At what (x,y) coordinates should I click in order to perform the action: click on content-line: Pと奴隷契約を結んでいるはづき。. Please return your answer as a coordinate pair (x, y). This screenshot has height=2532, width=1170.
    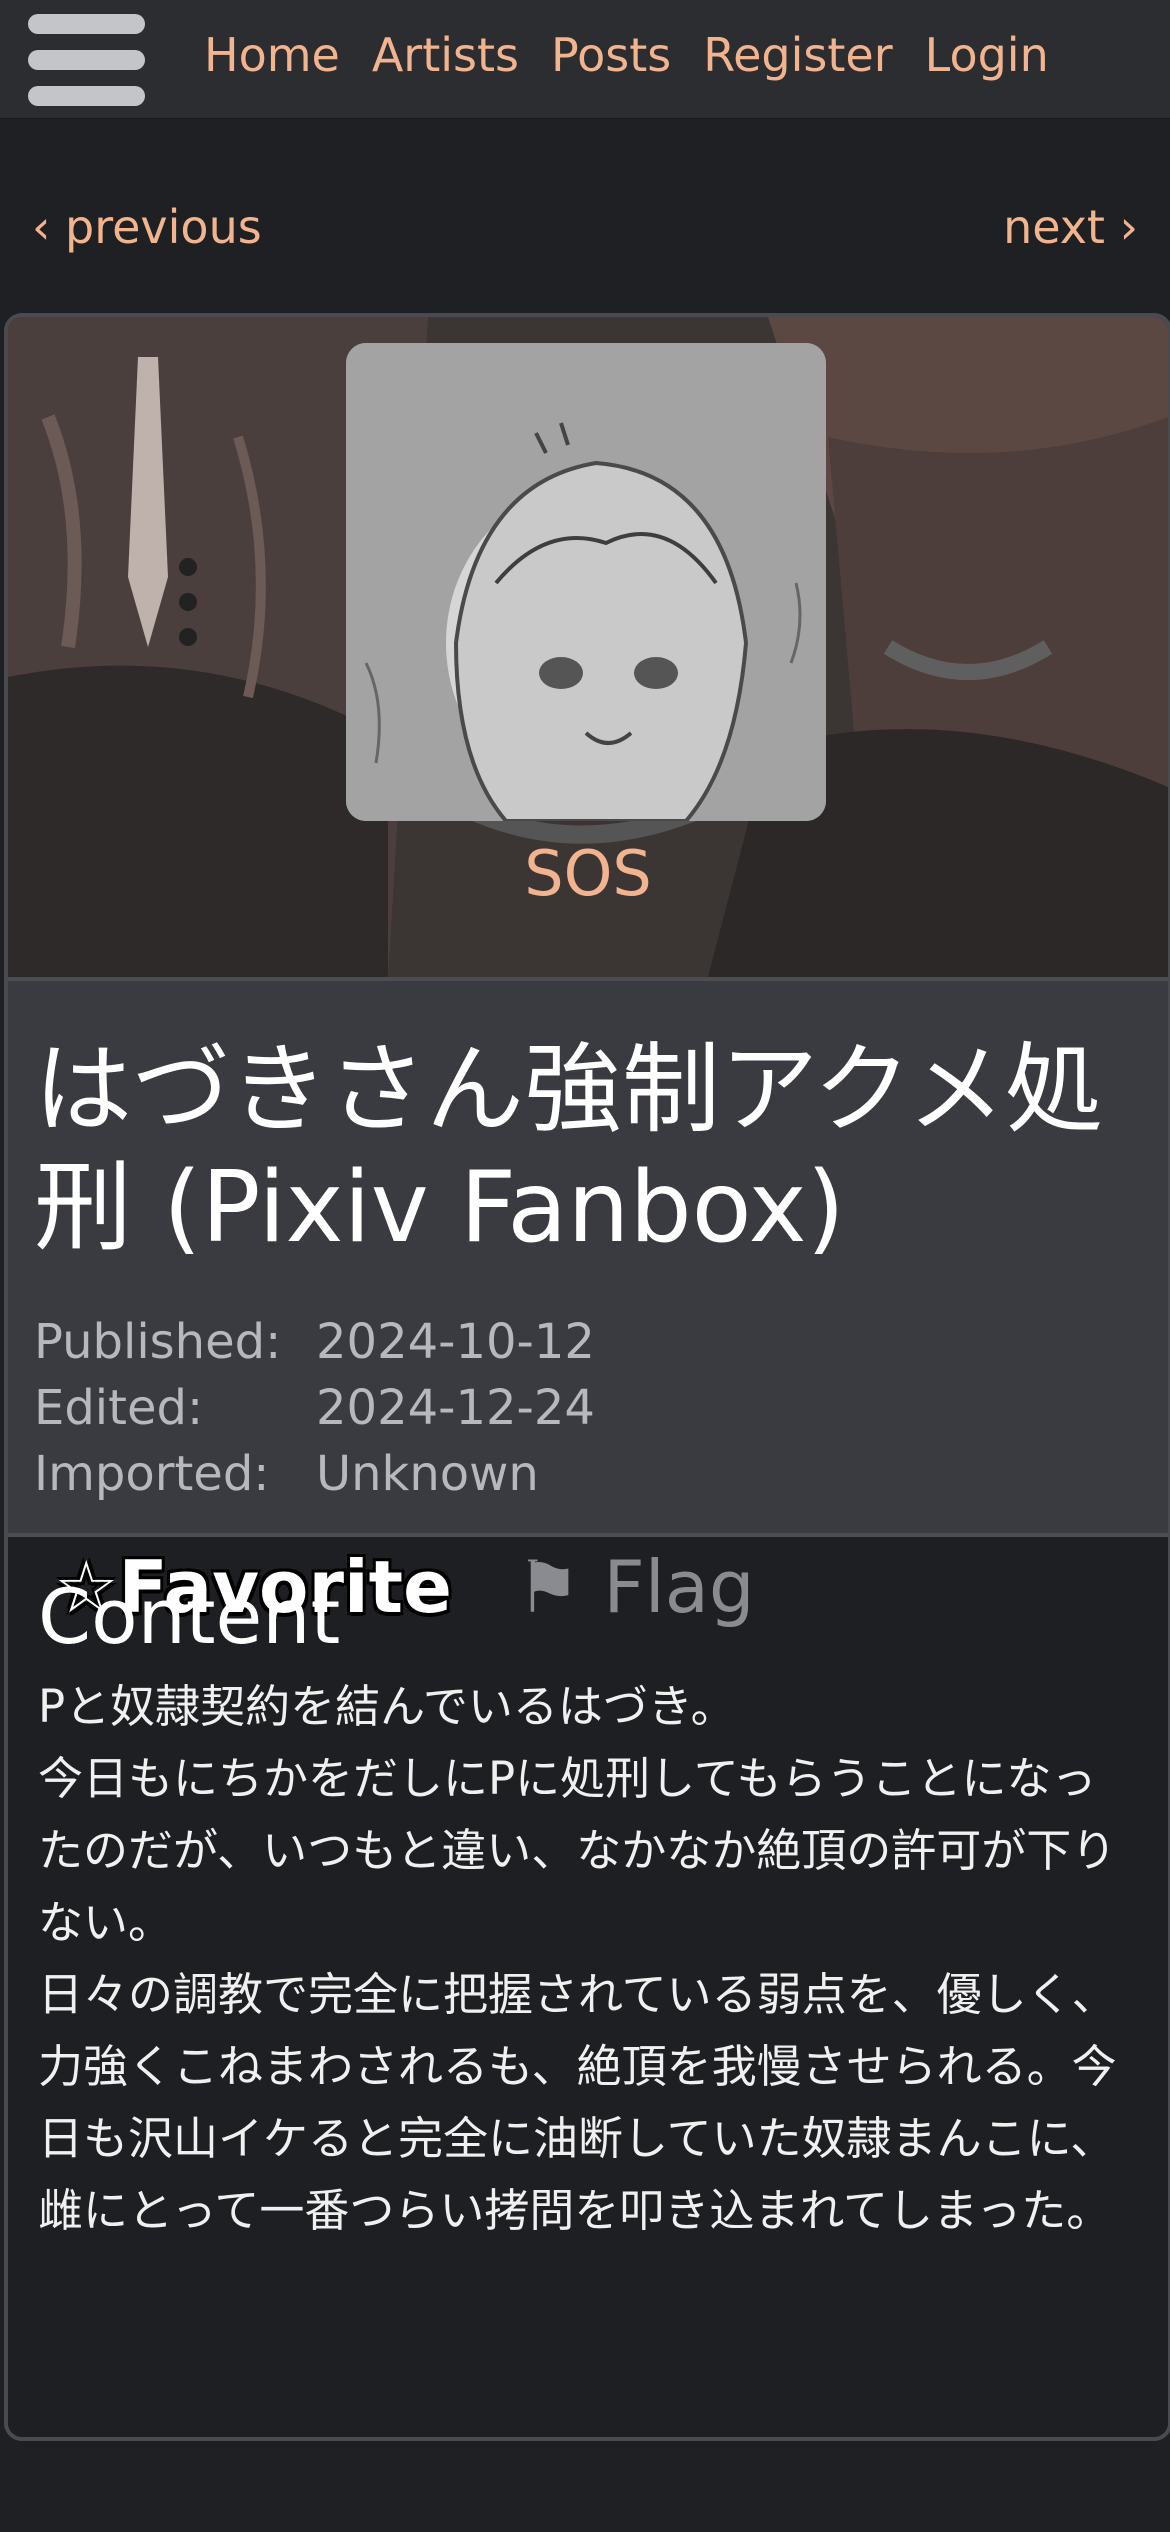
    Looking at the image, I should click on (387, 1706).